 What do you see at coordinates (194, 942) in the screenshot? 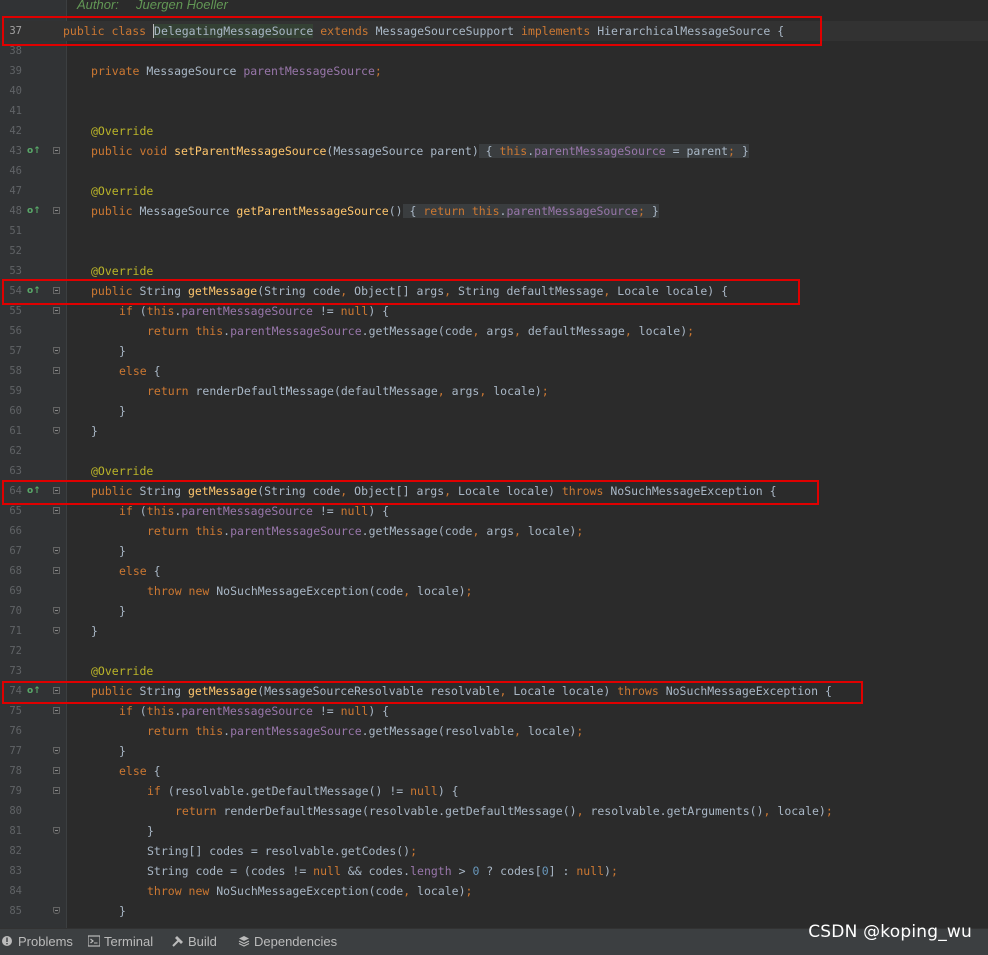
I see `build-tab: Build` at bounding box center [194, 942].